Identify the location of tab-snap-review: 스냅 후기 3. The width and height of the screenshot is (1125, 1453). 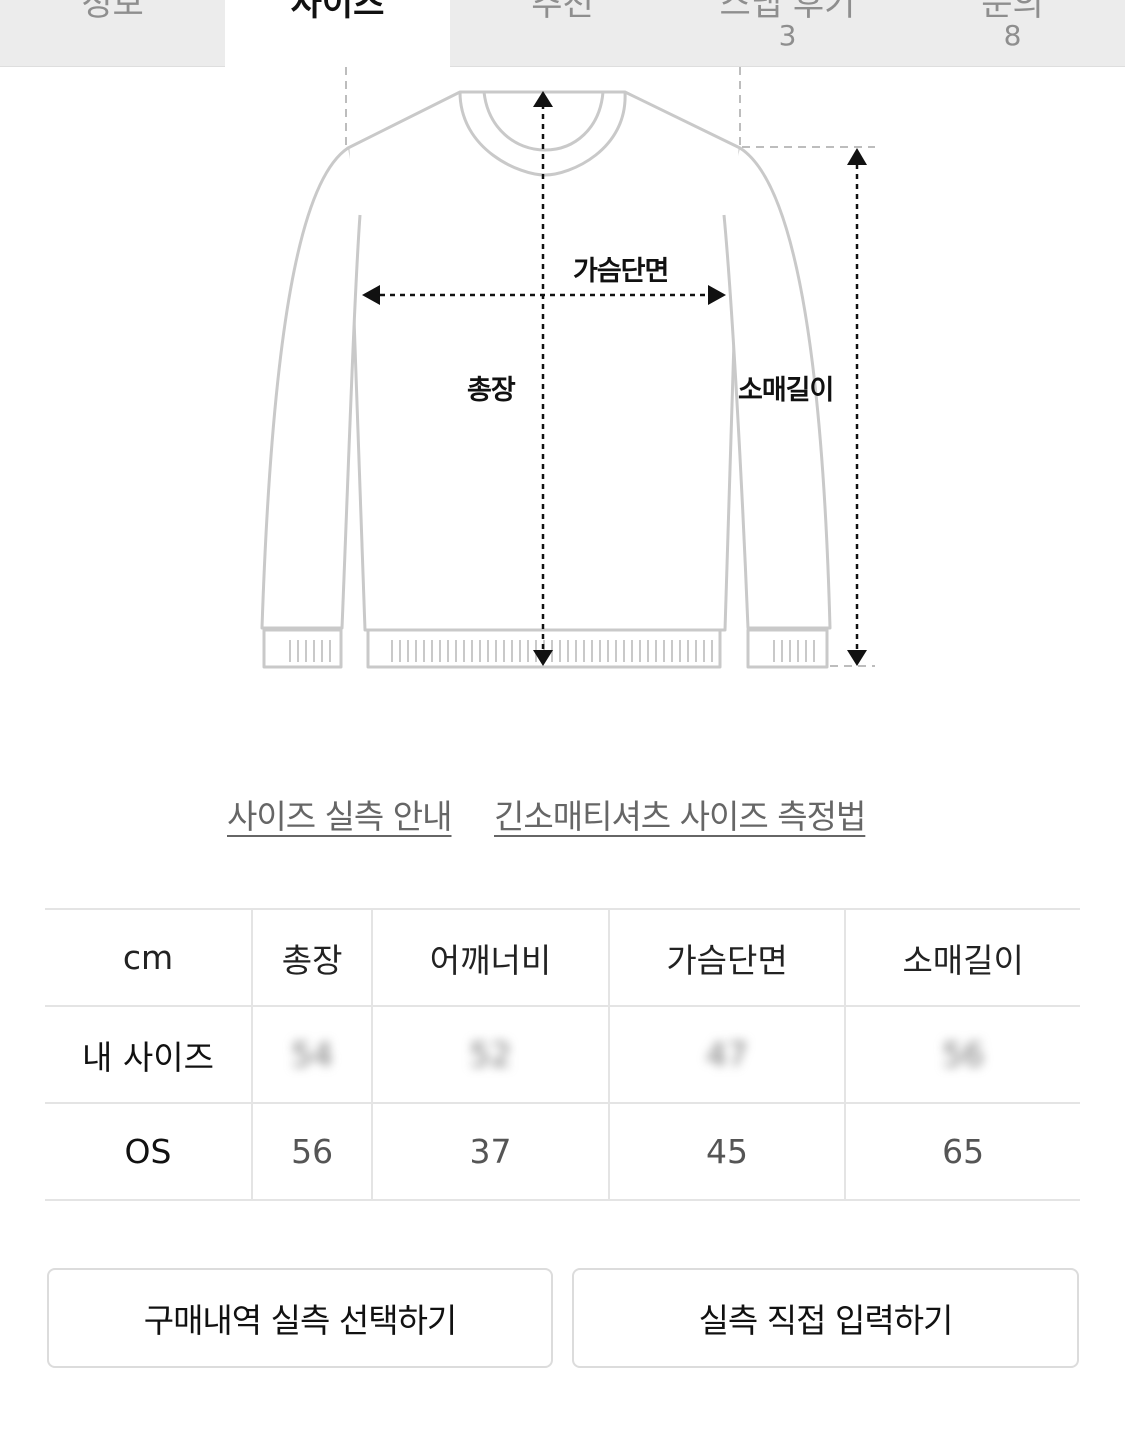
(787, 33).